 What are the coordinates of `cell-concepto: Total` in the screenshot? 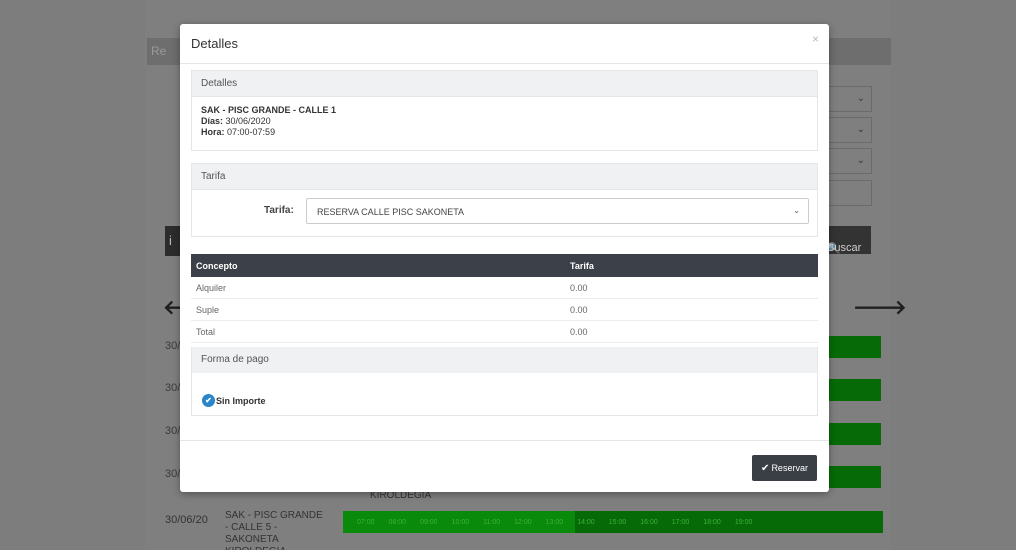 It's located at (206, 332).